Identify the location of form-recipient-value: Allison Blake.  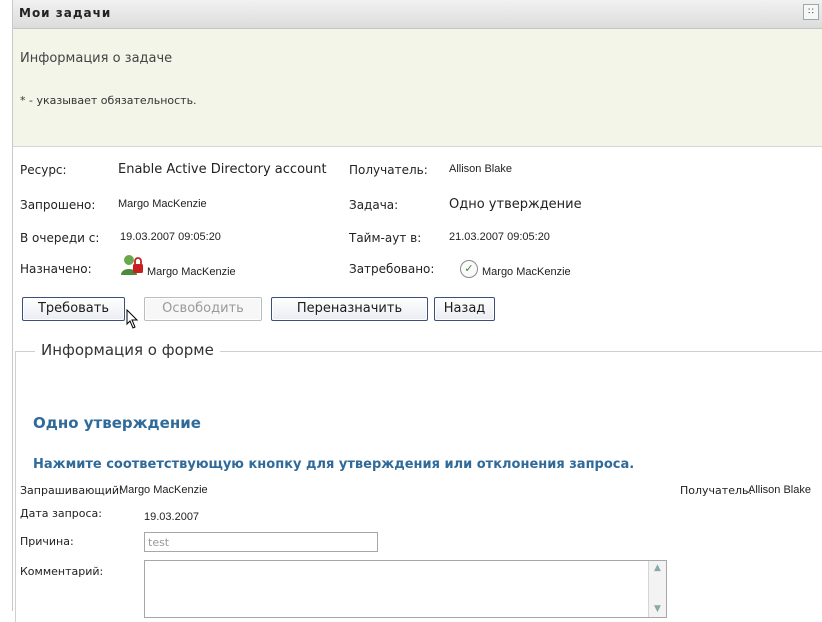
(779, 490).